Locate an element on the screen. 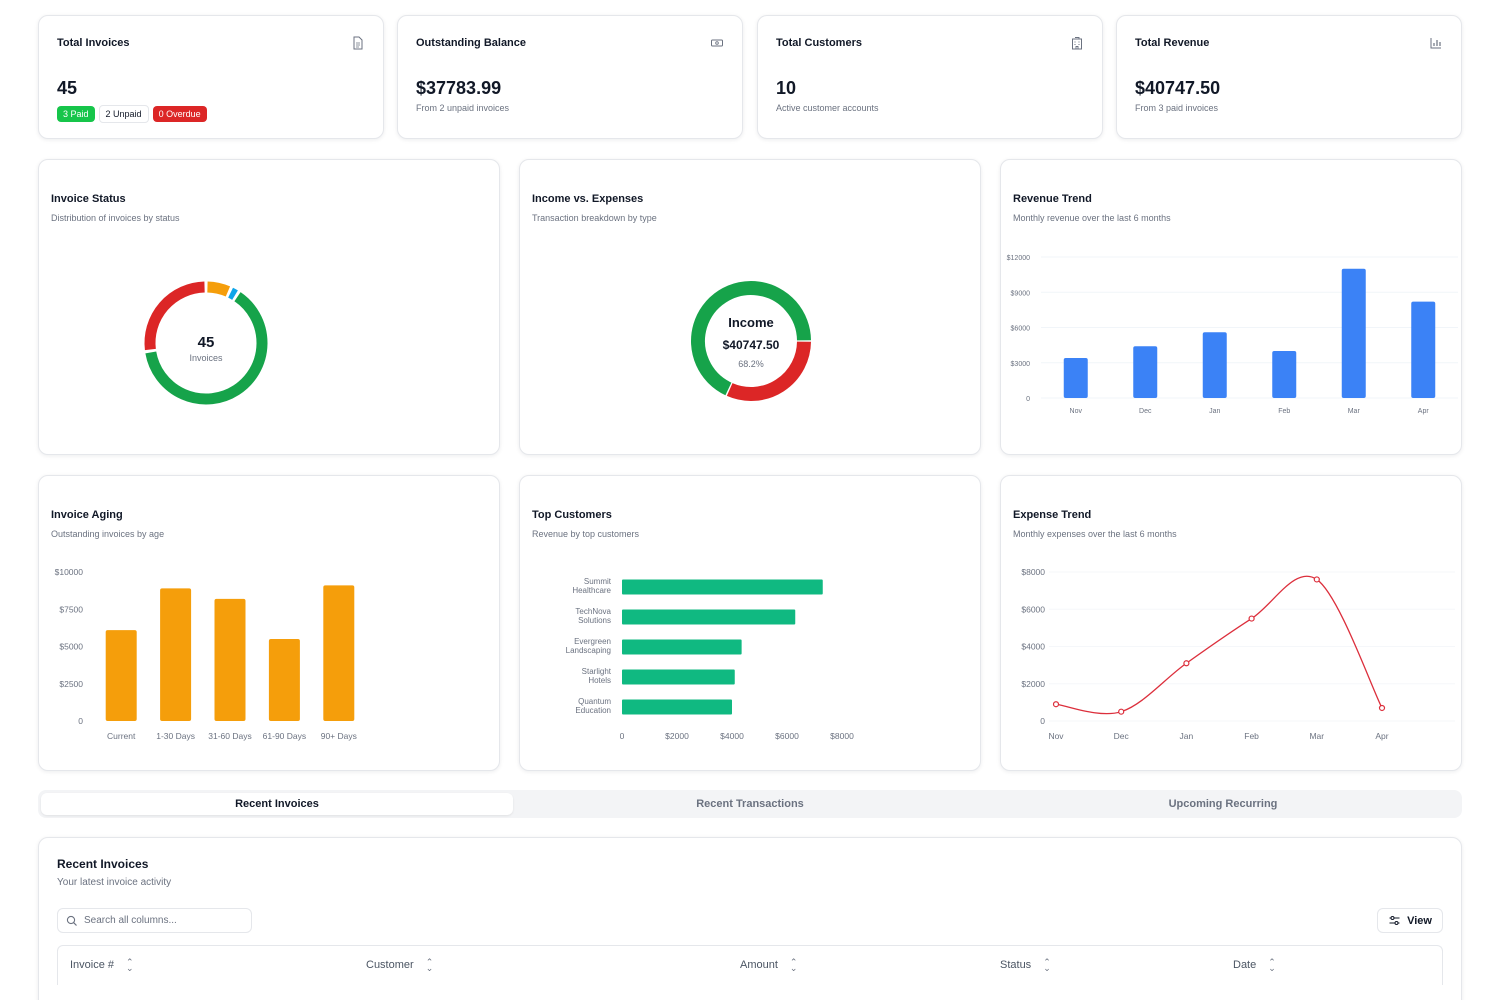  tab-recent-transactions: Recent Transactions is located at coordinates (750, 804).